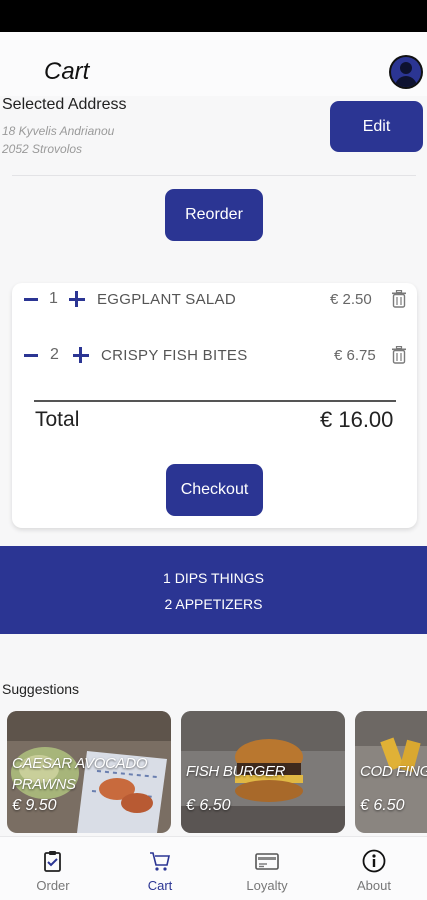 Image resolution: width=427 pixels, height=900 pixels. Describe the element at coordinates (58, 131) in the screenshot. I see `address-line-1: 18 Kyvelis Andrianou` at that location.